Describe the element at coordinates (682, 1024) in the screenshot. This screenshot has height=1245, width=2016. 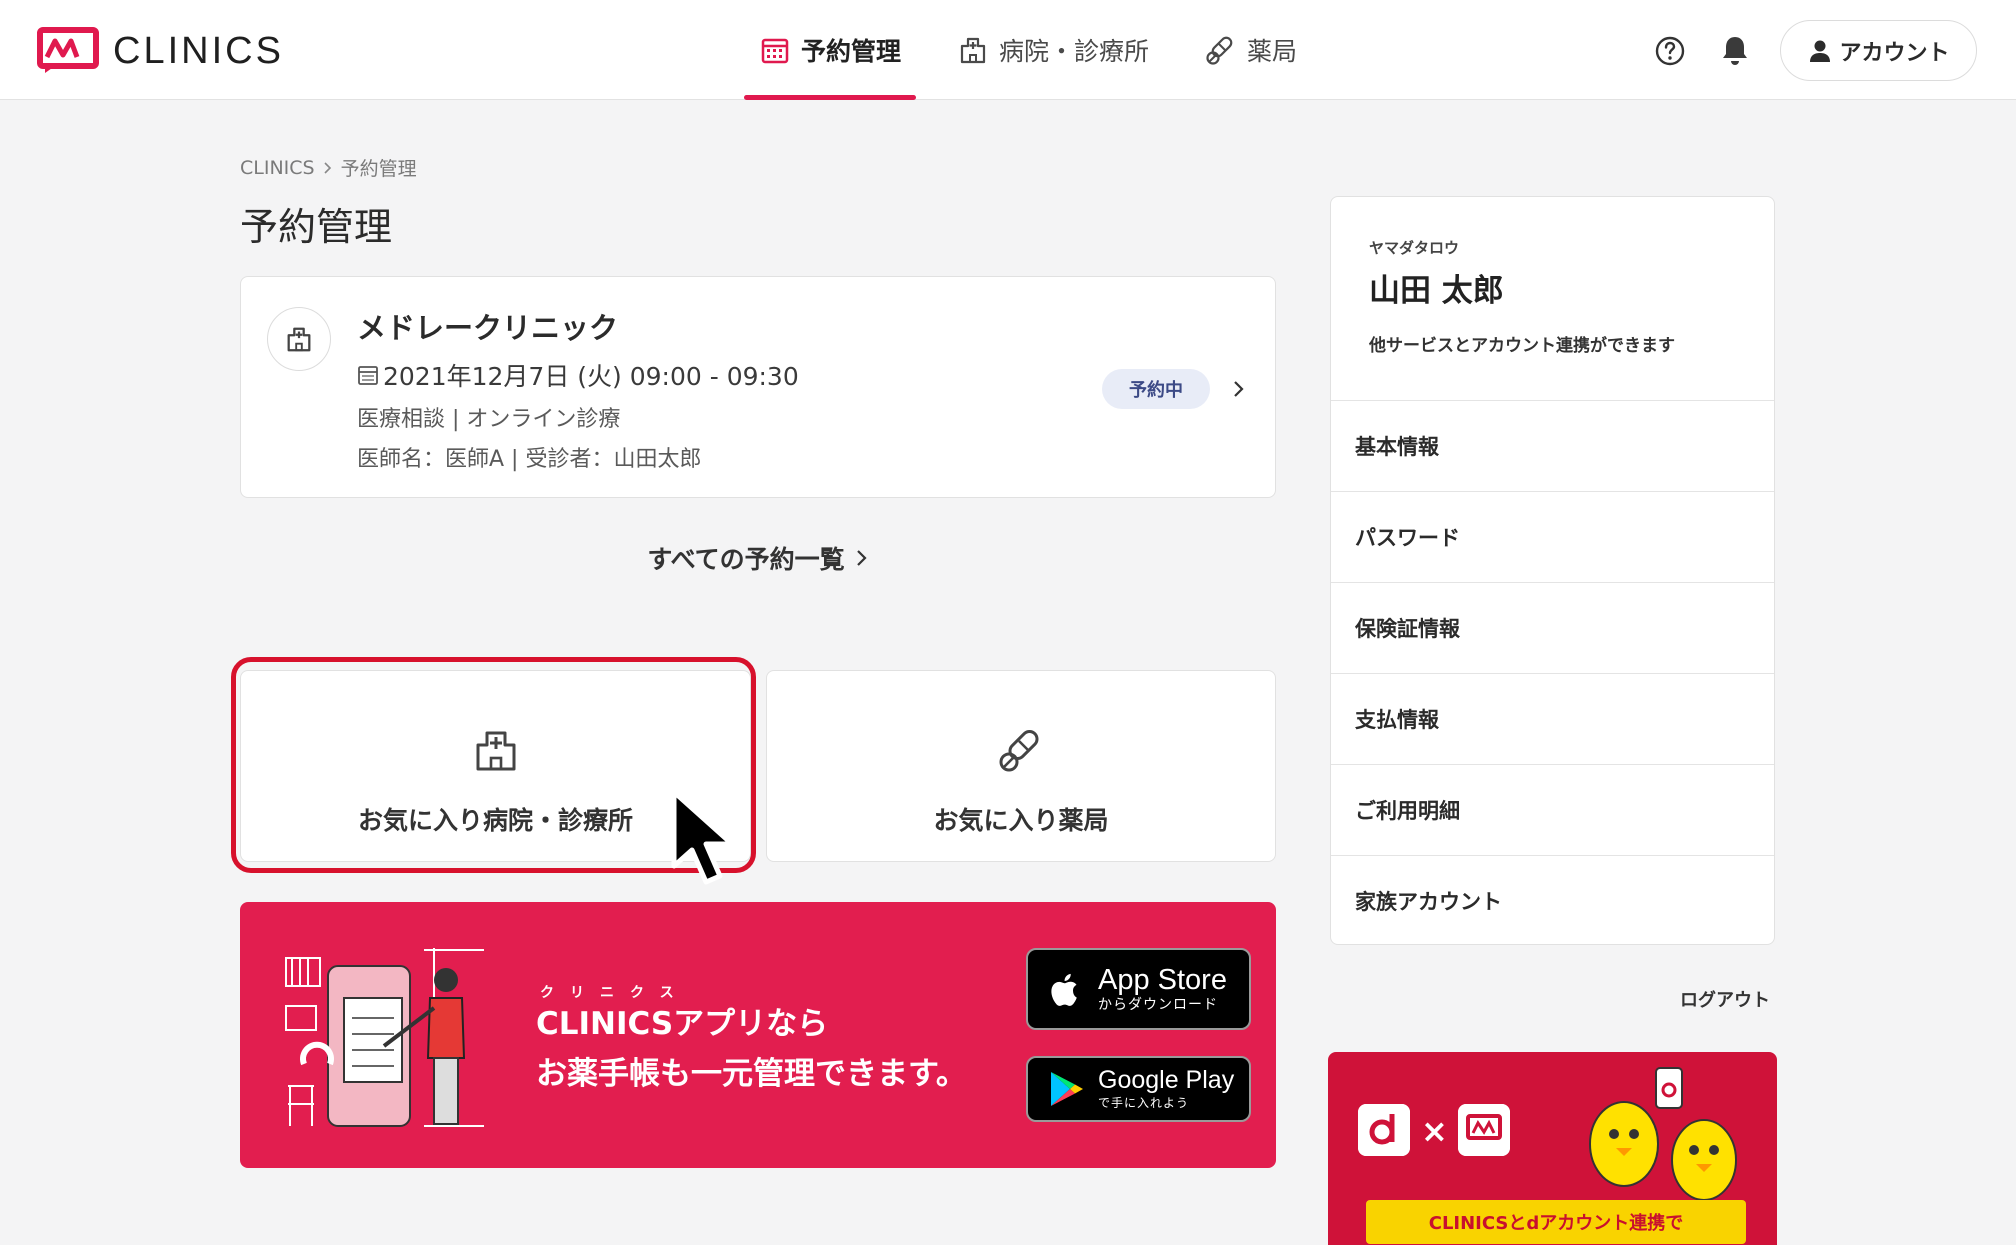
I see `banner-headline: CLINICSアプリなら` at that location.